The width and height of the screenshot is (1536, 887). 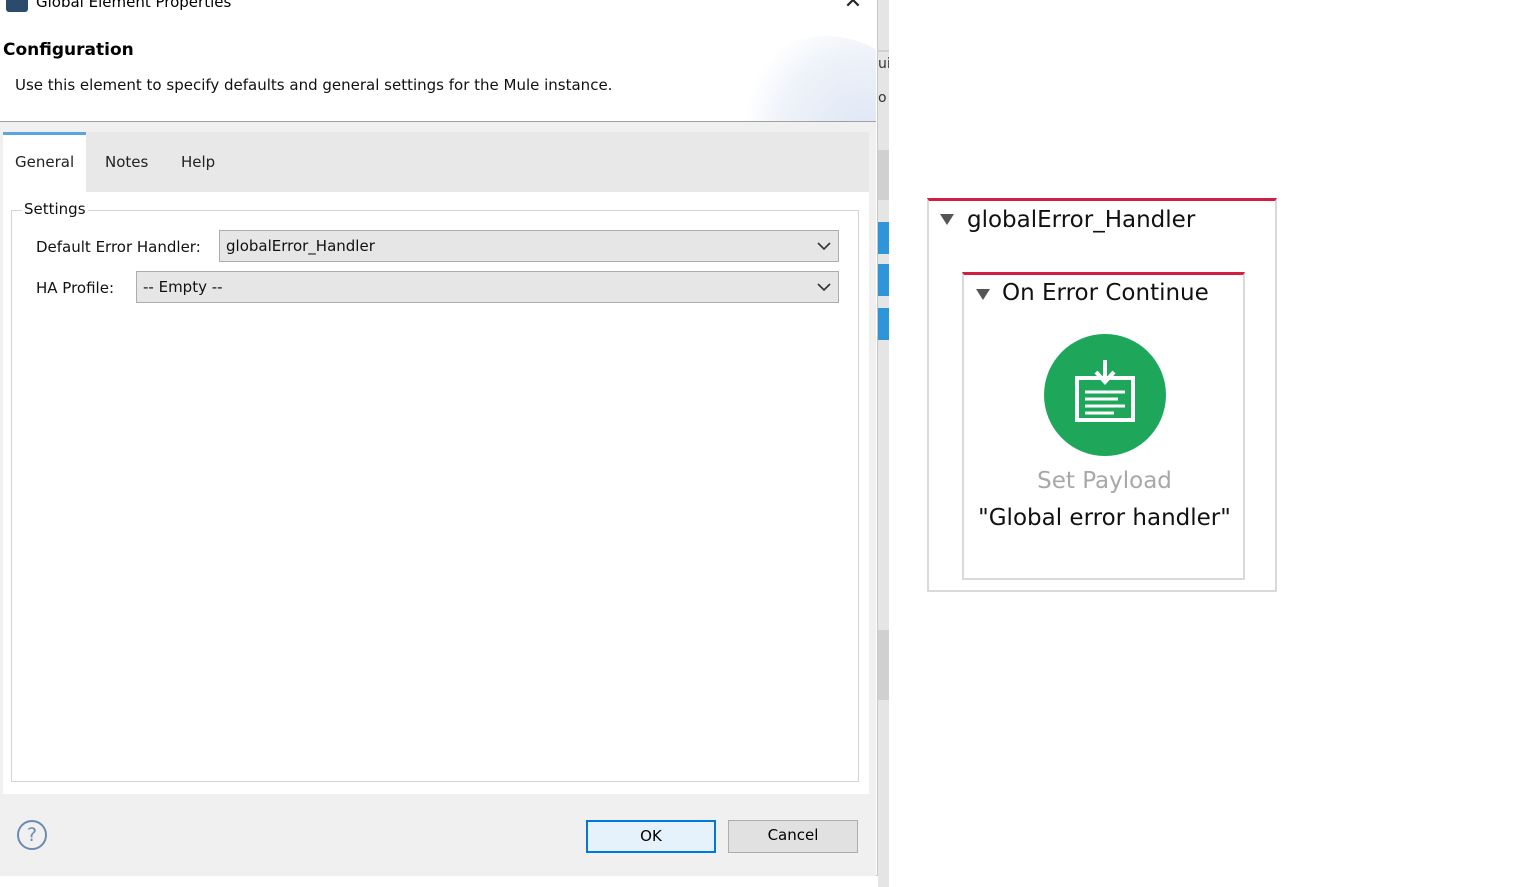 What do you see at coordinates (134, 5) in the screenshot?
I see `window-title: Global Element Properties` at bounding box center [134, 5].